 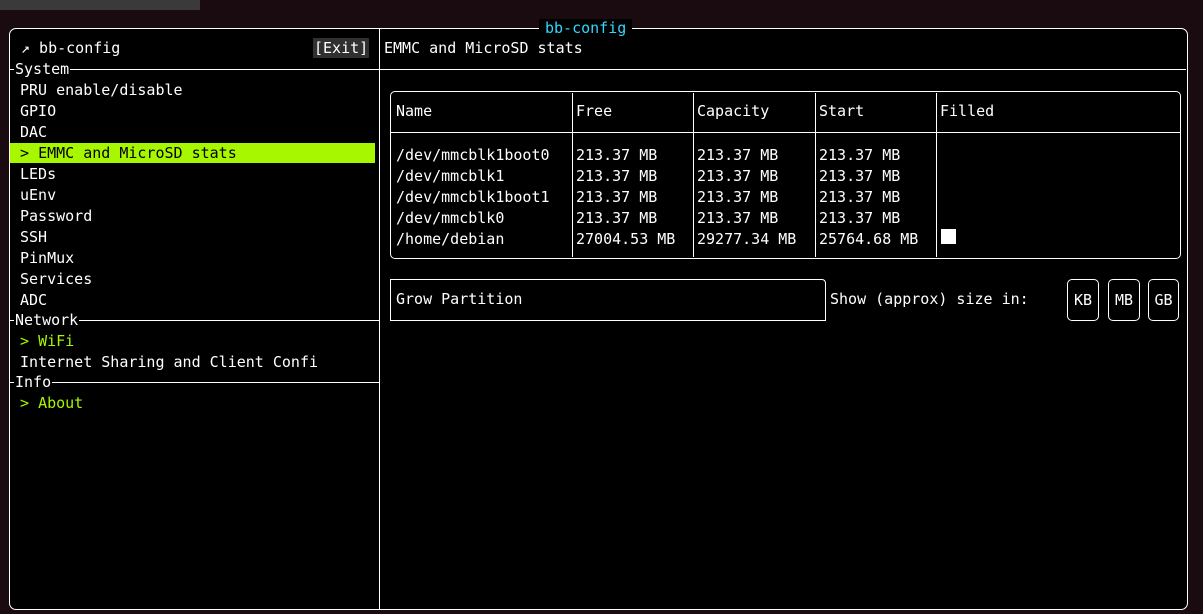 I want to click on column-header-filled: Filled, so click(x=967, y=111).